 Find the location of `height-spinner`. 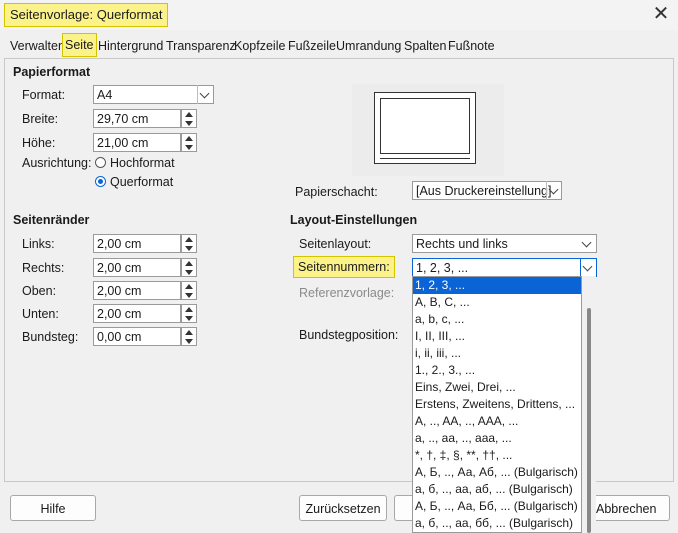

height-spinner is located at coordinates (189, 142).